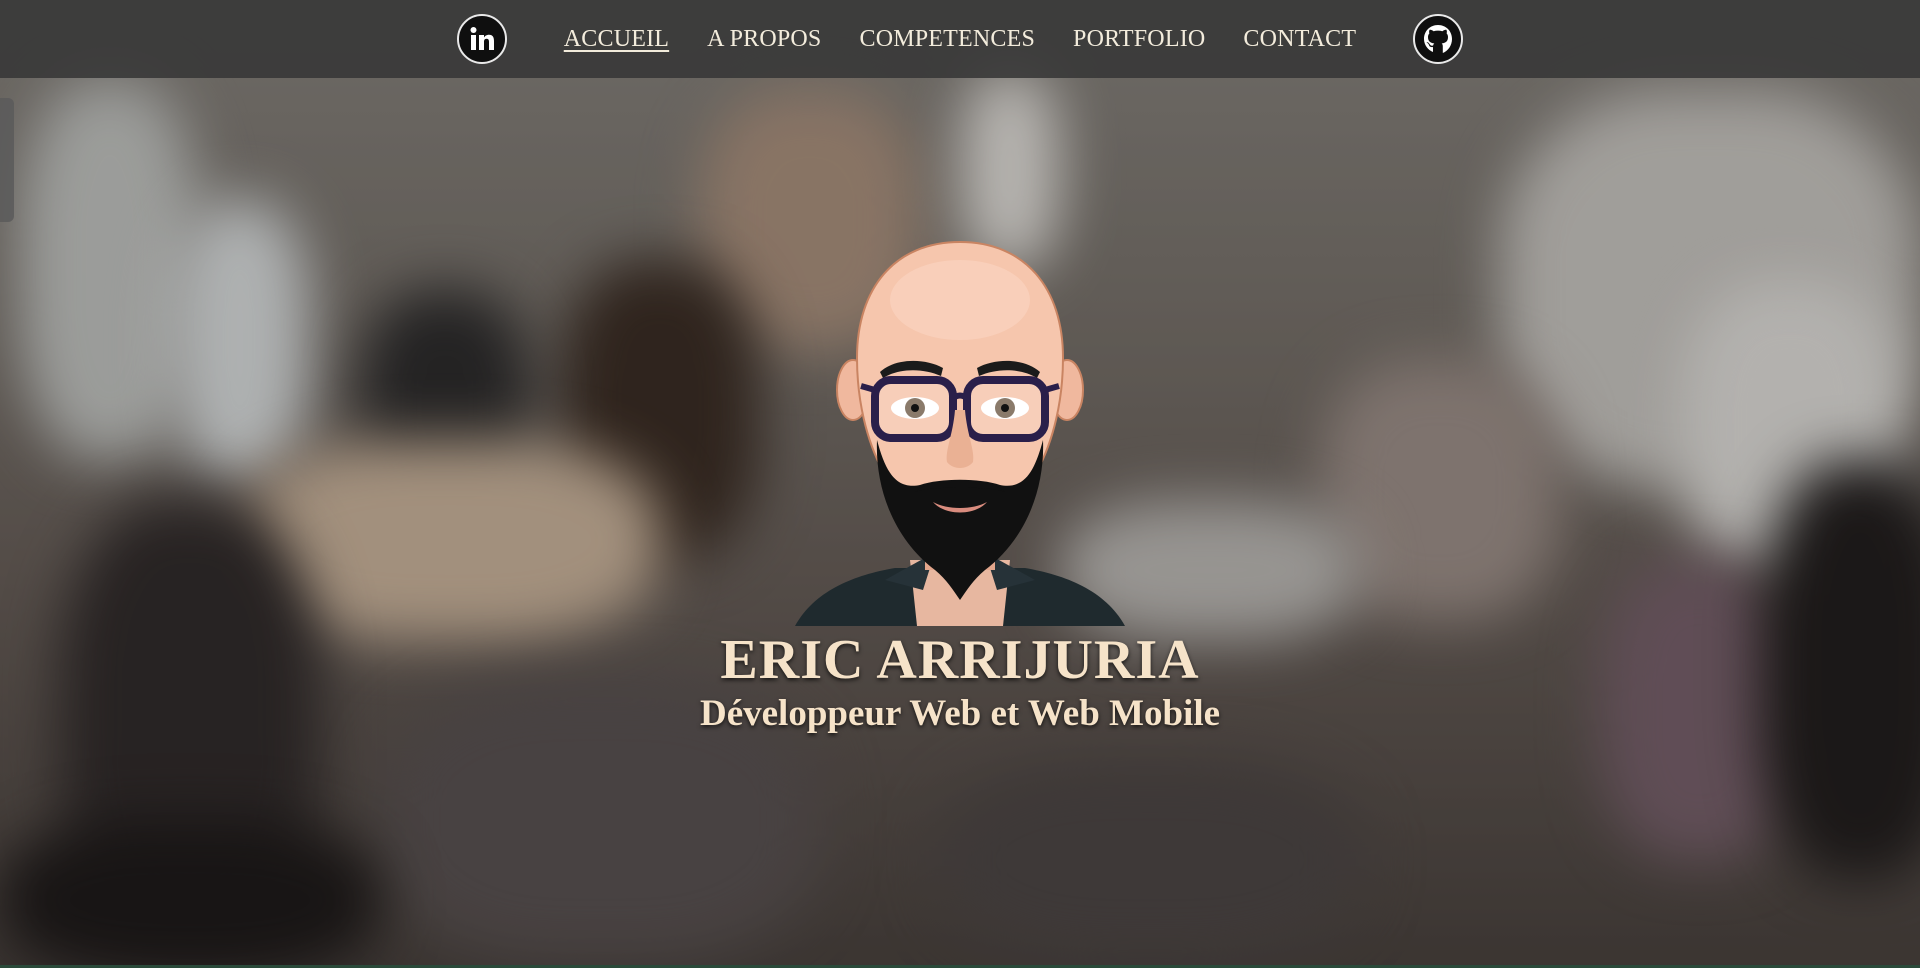 This screenshot has width=1920, height=968. I want to click on avatar-illustration, so click(960, 433).